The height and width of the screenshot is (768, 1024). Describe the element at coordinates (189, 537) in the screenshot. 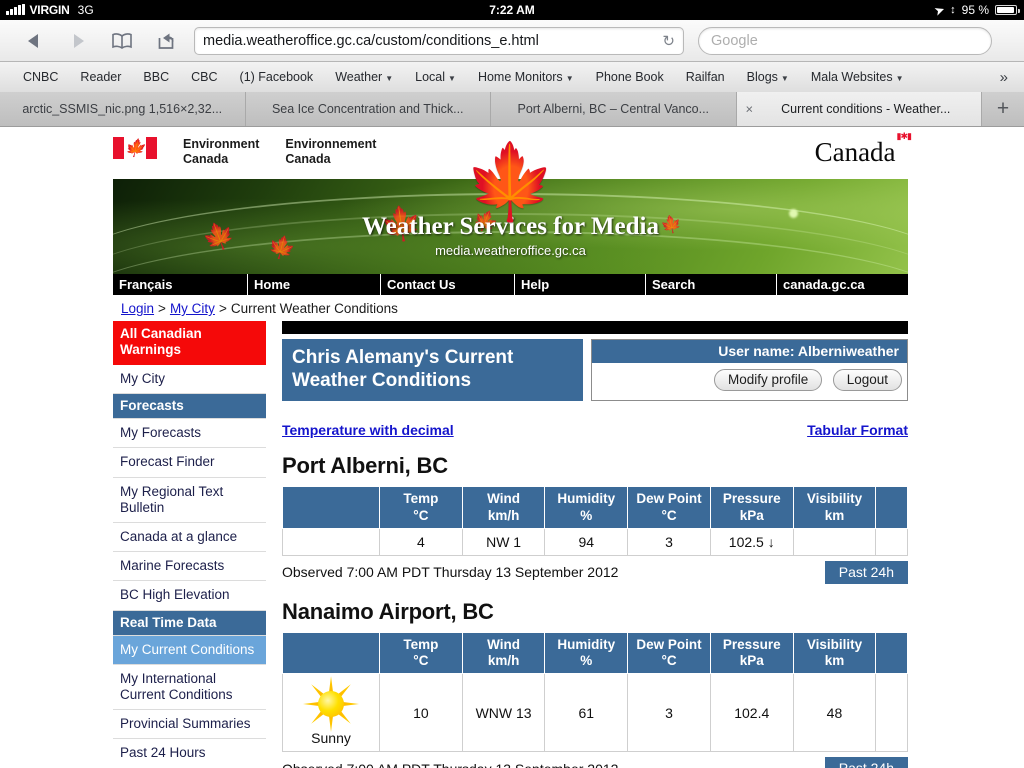

I see `sidebar-item-canada-at-a-glance: Canada at a glance` at that location.